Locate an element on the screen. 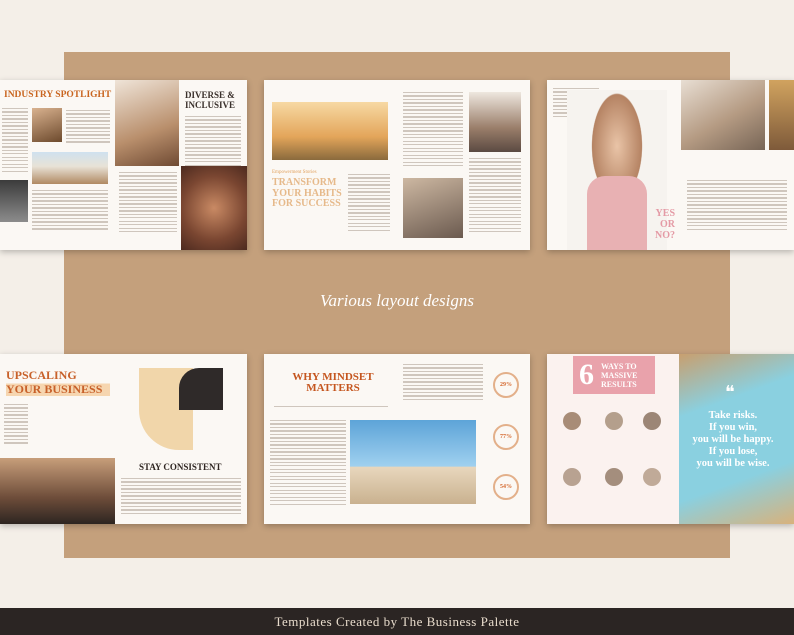  quote-mark: ❝ is located at coordinates (730, 392).